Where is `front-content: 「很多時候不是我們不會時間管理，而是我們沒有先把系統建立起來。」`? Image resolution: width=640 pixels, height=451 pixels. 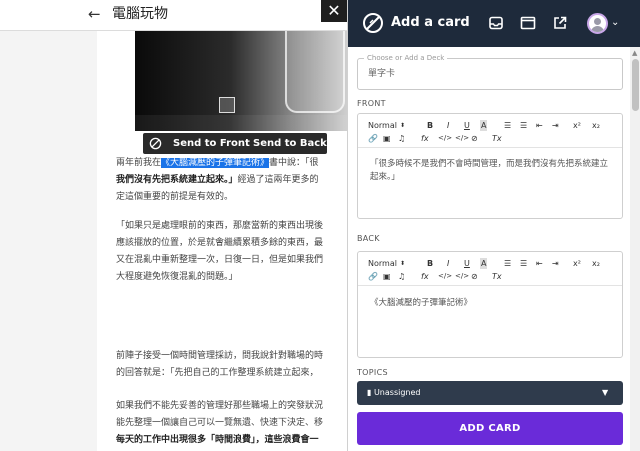 front-content: 「很多時候不是我們不會時間管理，而是我們沒有先把系統建立起來。」 is located at coordinates (489, 171).